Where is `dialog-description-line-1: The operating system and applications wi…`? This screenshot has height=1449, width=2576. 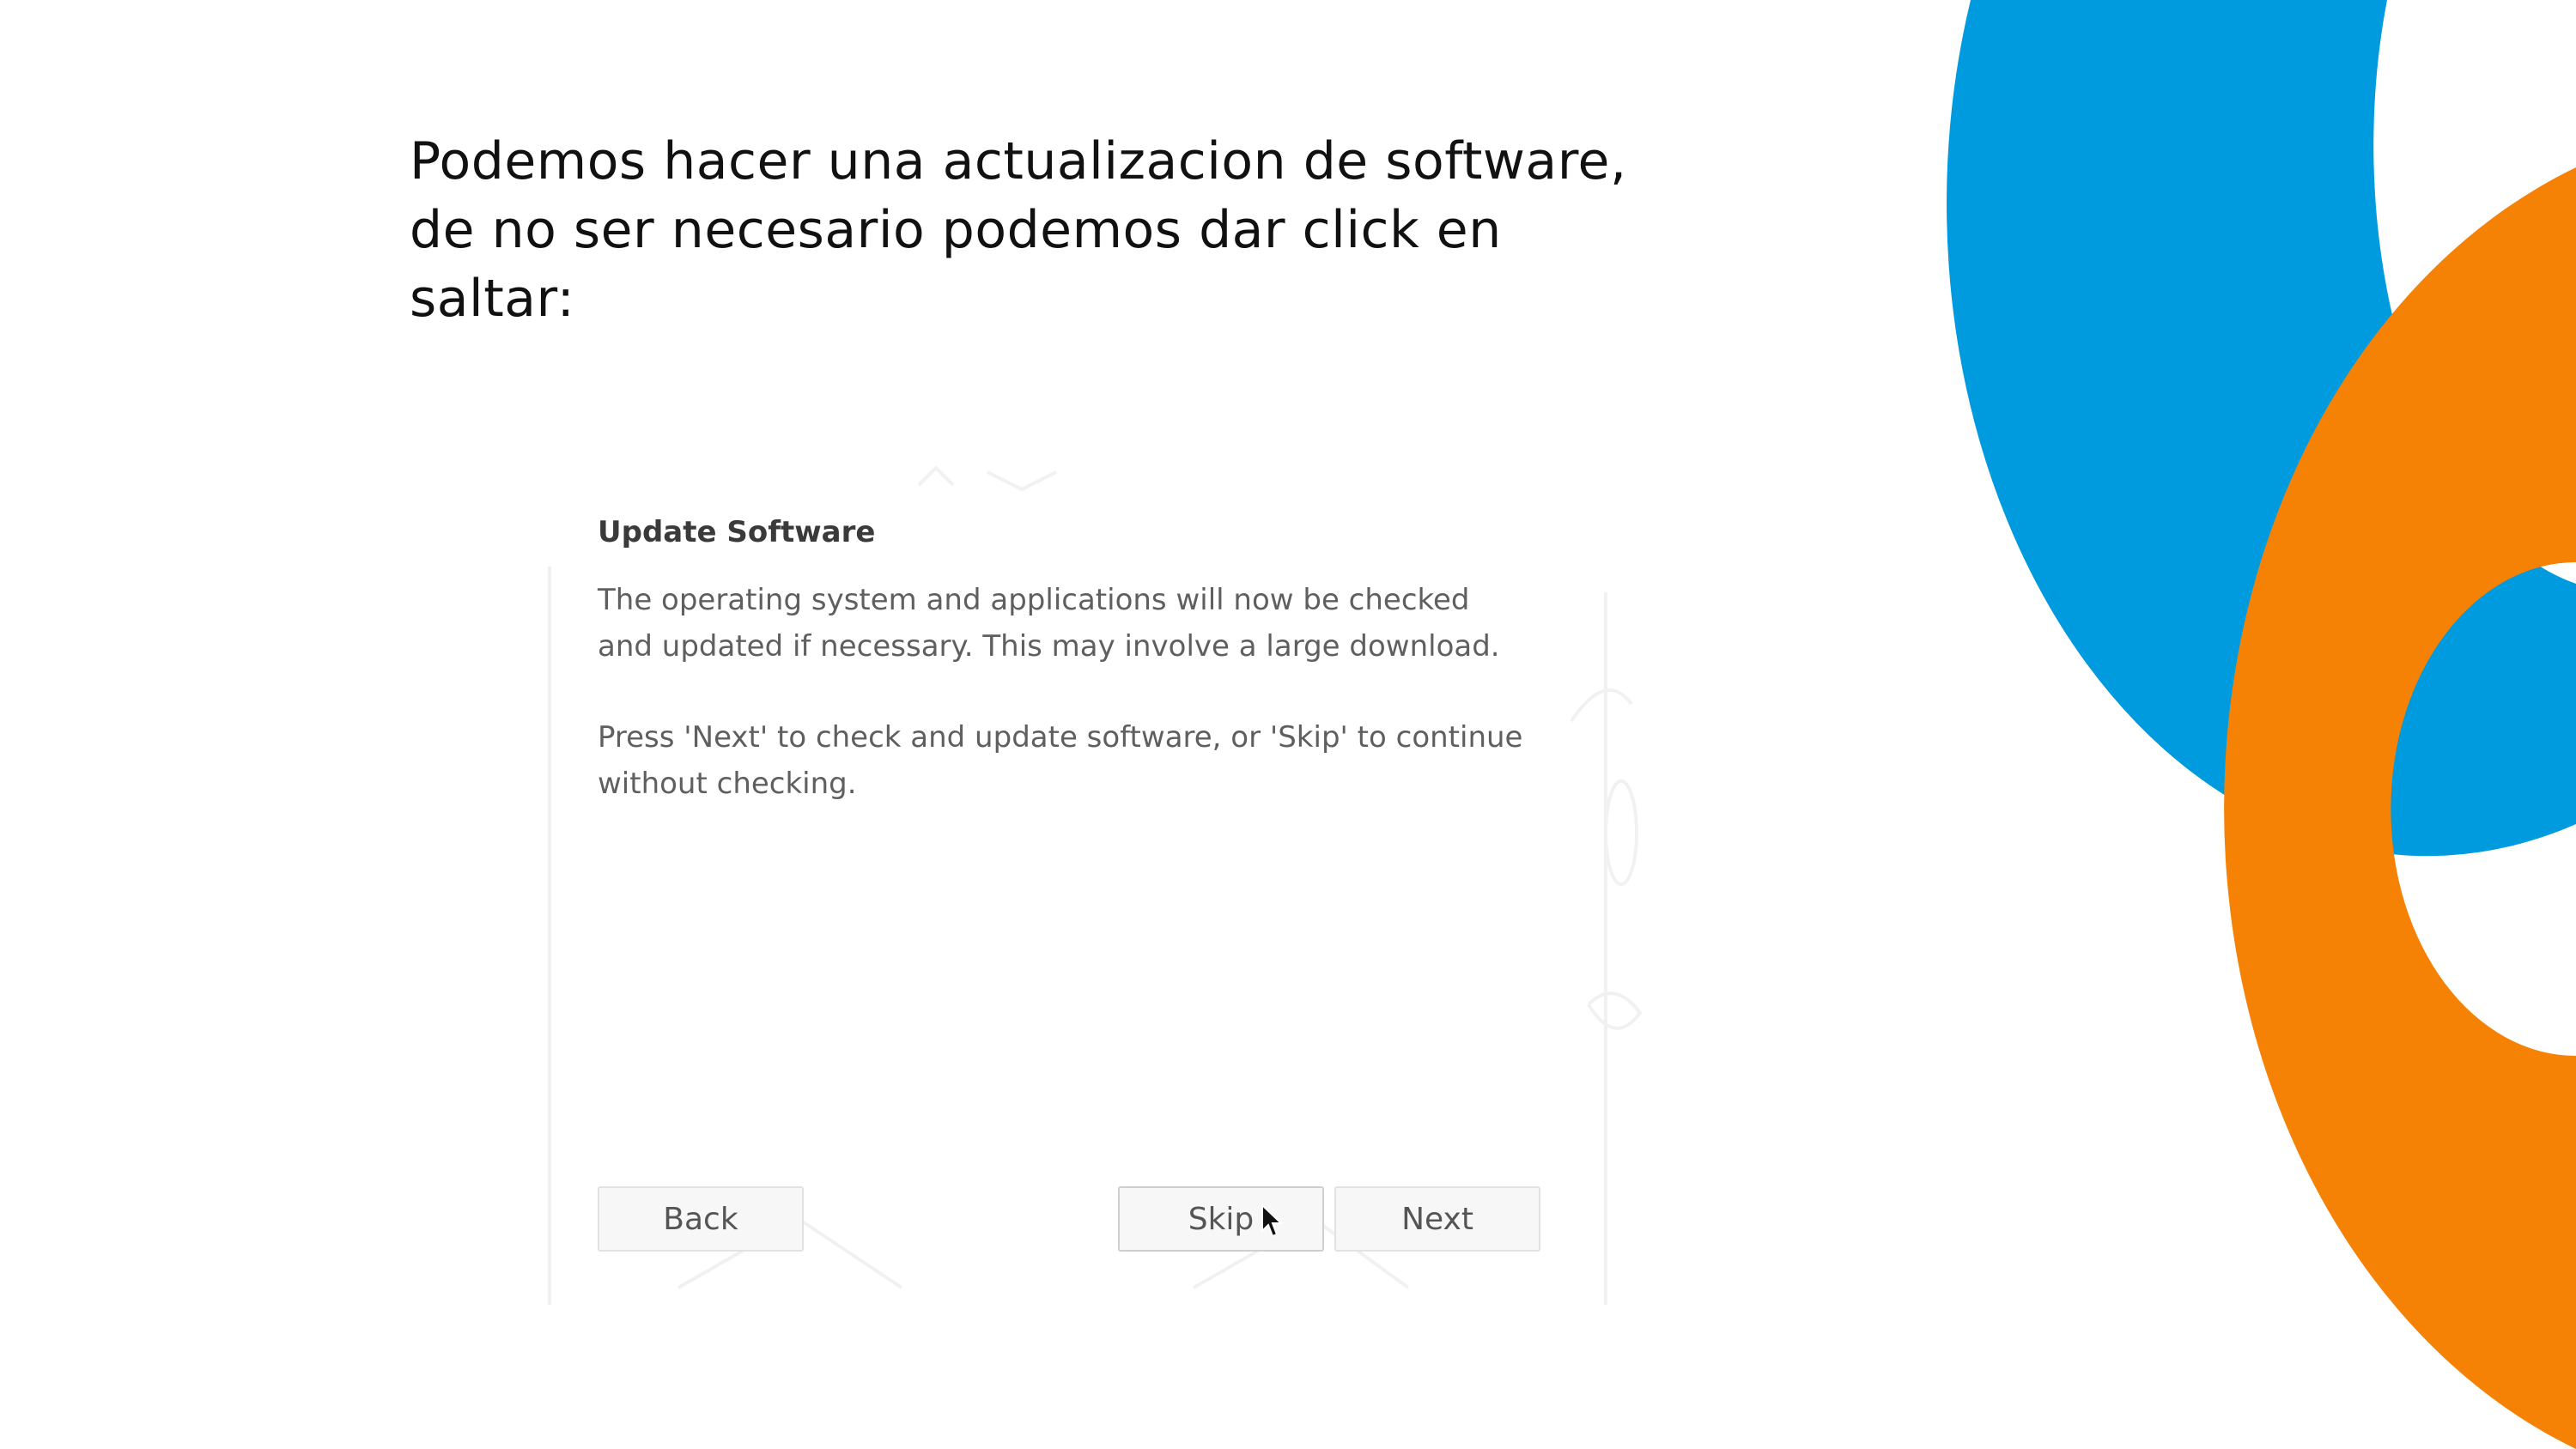 dialog-description-line-1: The operating system and applications wi… is located at coordinates (1034, 600).